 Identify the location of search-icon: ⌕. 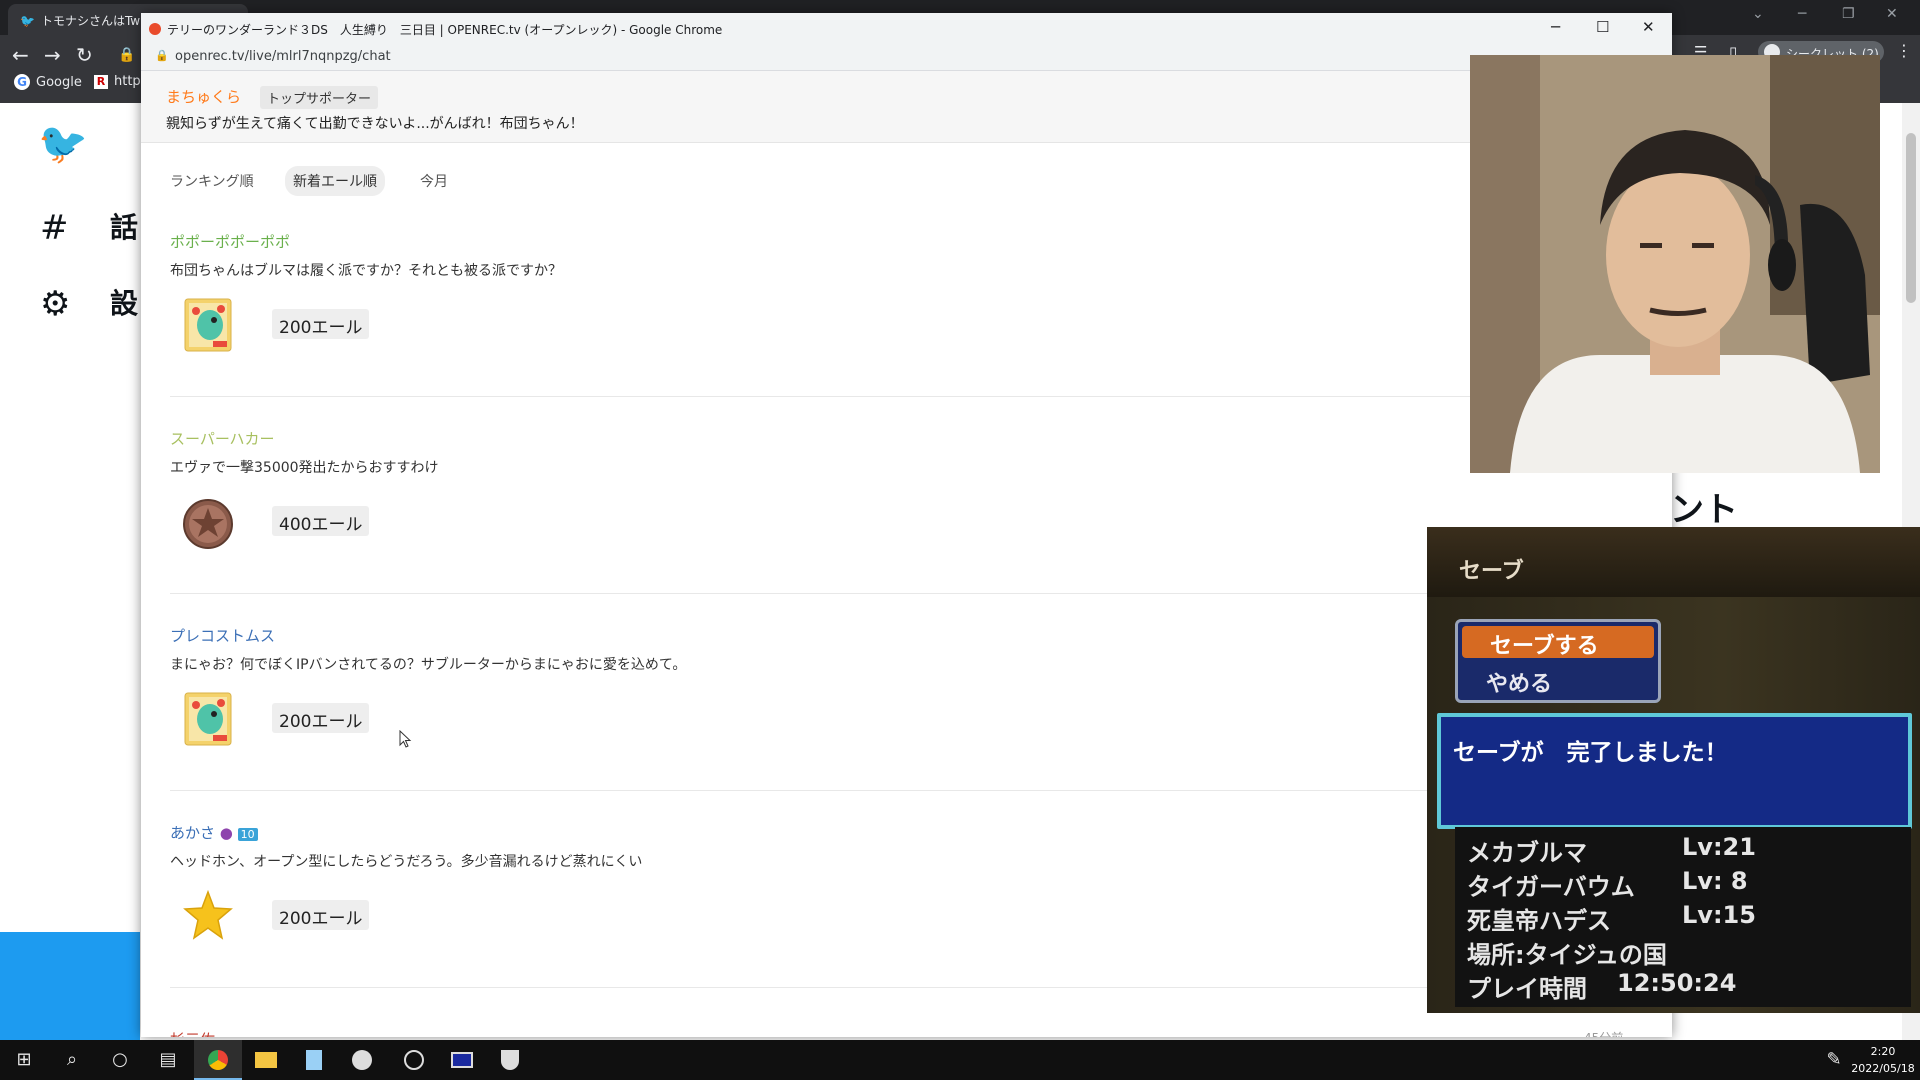
(72, 1060).